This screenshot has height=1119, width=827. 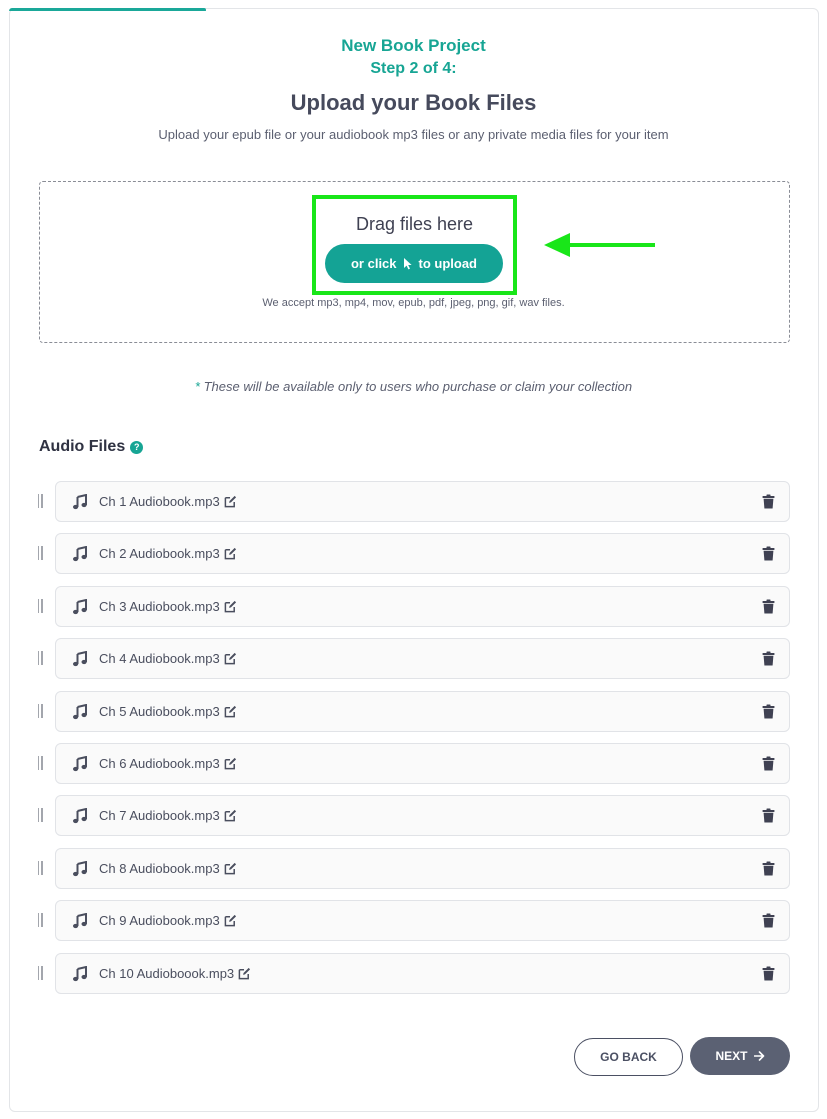 I want to click on file-item: Ch 6 Audiobook.mp3, so click(x=422, y=763).